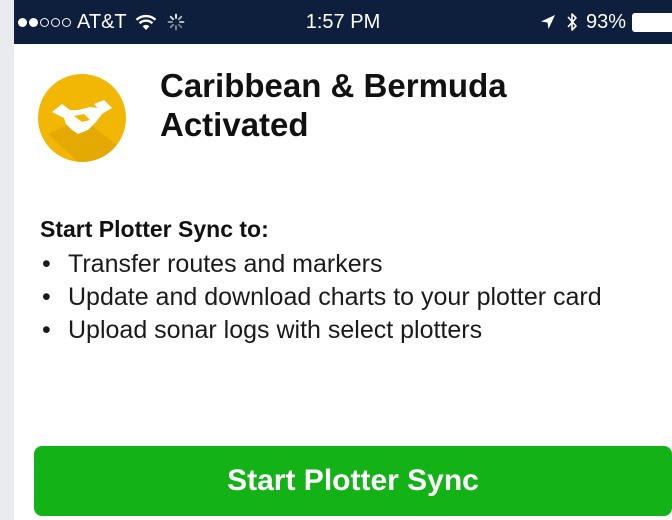 The image size is (672, 520). What do you see at coordinates (400, 105) in the screenshot?
I see `page-title: Caribbean & Bermuda Activated` at bounding box center [400, 105].